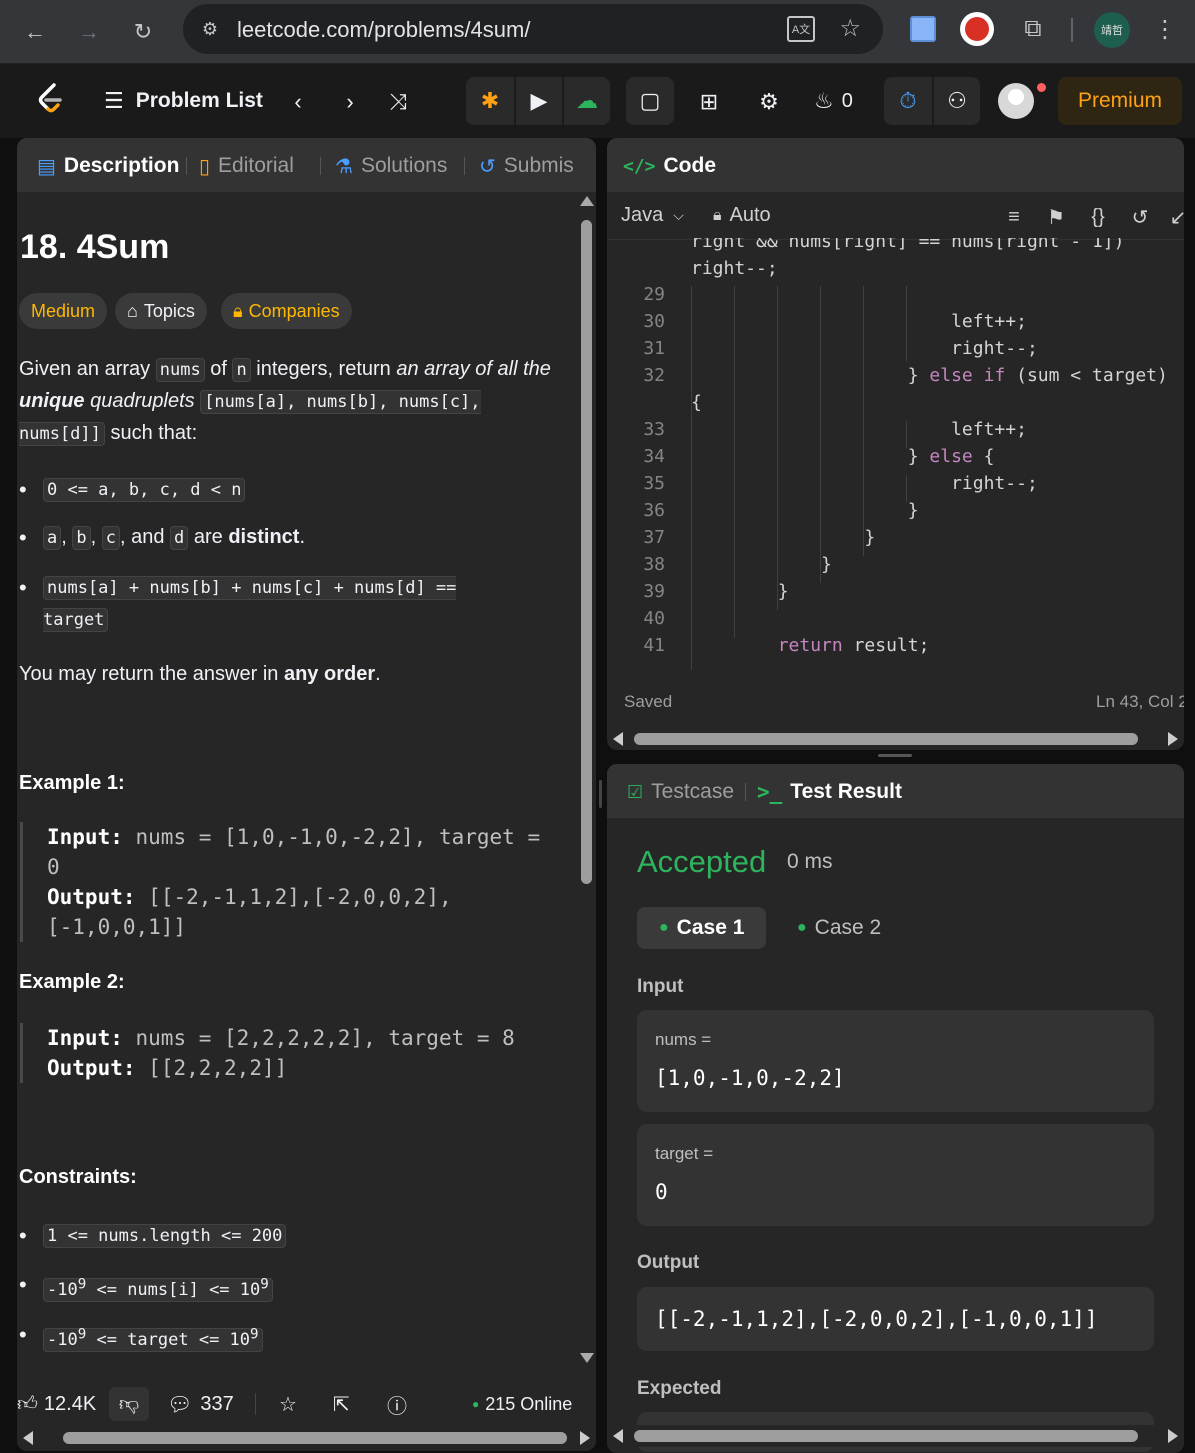  What do you see at coordinates (895, 271) in the screenshot?
I see `code-line: right--;` at bounding box center [895, 271].